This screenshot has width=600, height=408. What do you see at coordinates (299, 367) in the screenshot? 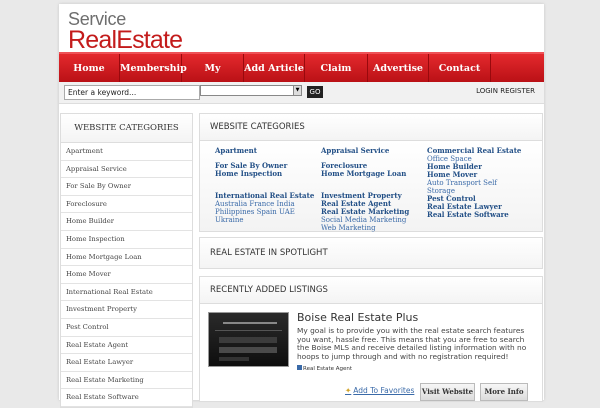
I see `folder-icon` at bounding box center [299, 367].